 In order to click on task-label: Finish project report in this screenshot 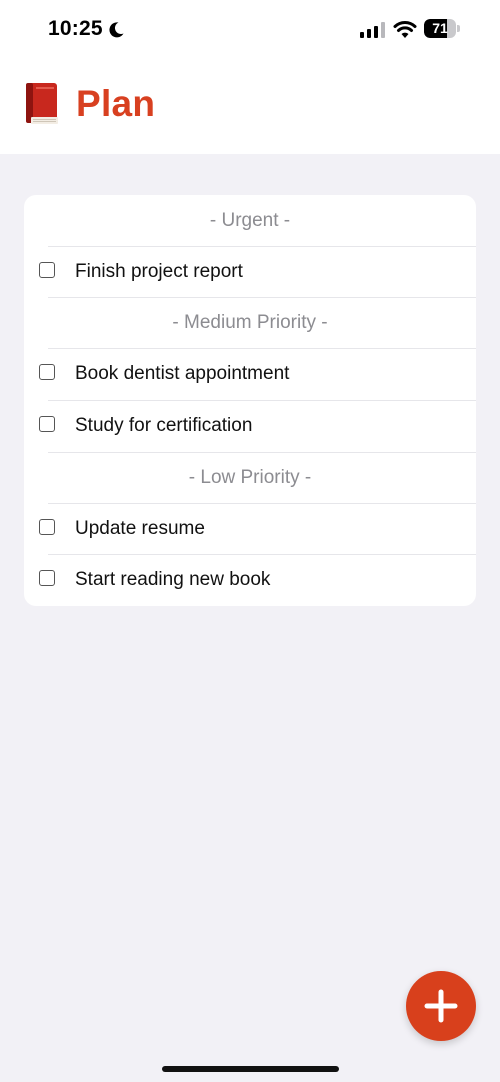, I will do `click(159, 271)`.